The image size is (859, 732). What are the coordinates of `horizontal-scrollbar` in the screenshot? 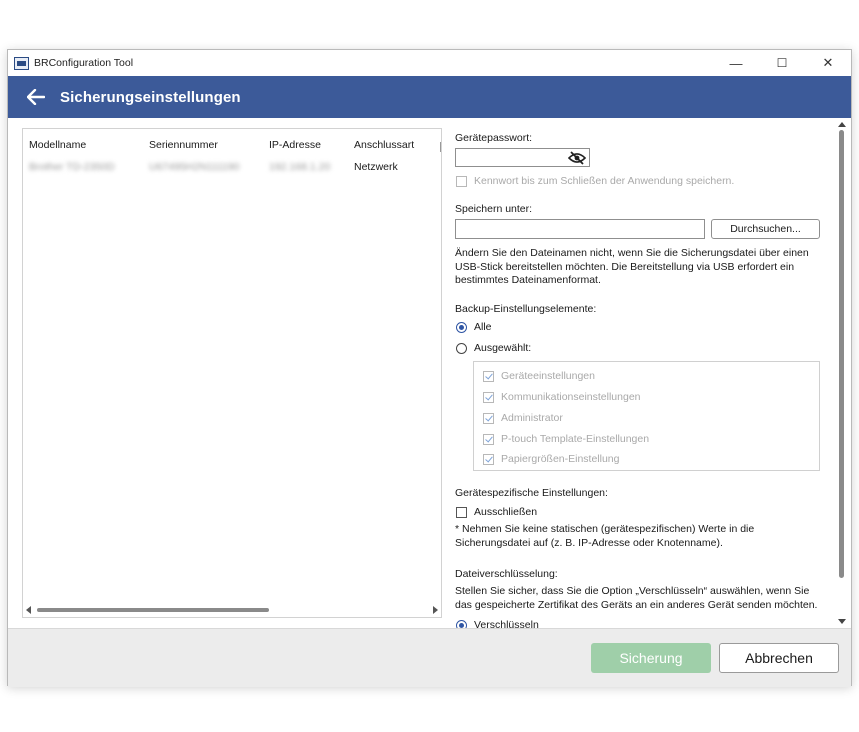 It's located at (232, 610).